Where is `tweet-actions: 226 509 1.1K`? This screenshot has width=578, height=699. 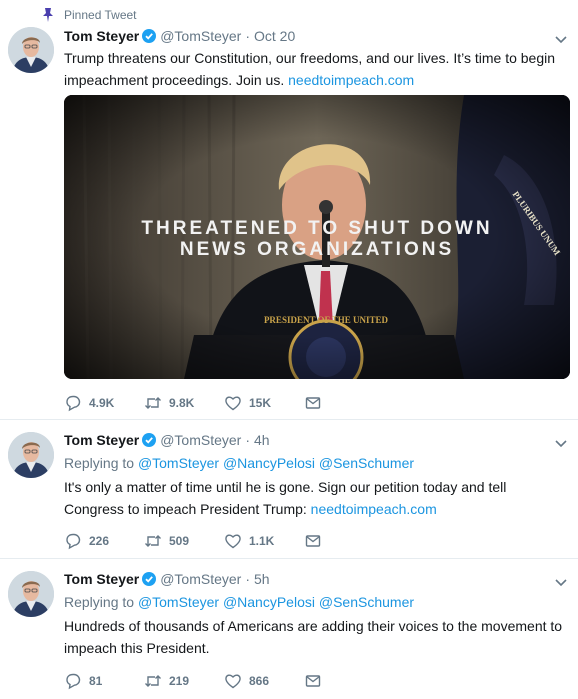 tweet-actions: 226 509 1.1K is located at coordinates (224, 541).